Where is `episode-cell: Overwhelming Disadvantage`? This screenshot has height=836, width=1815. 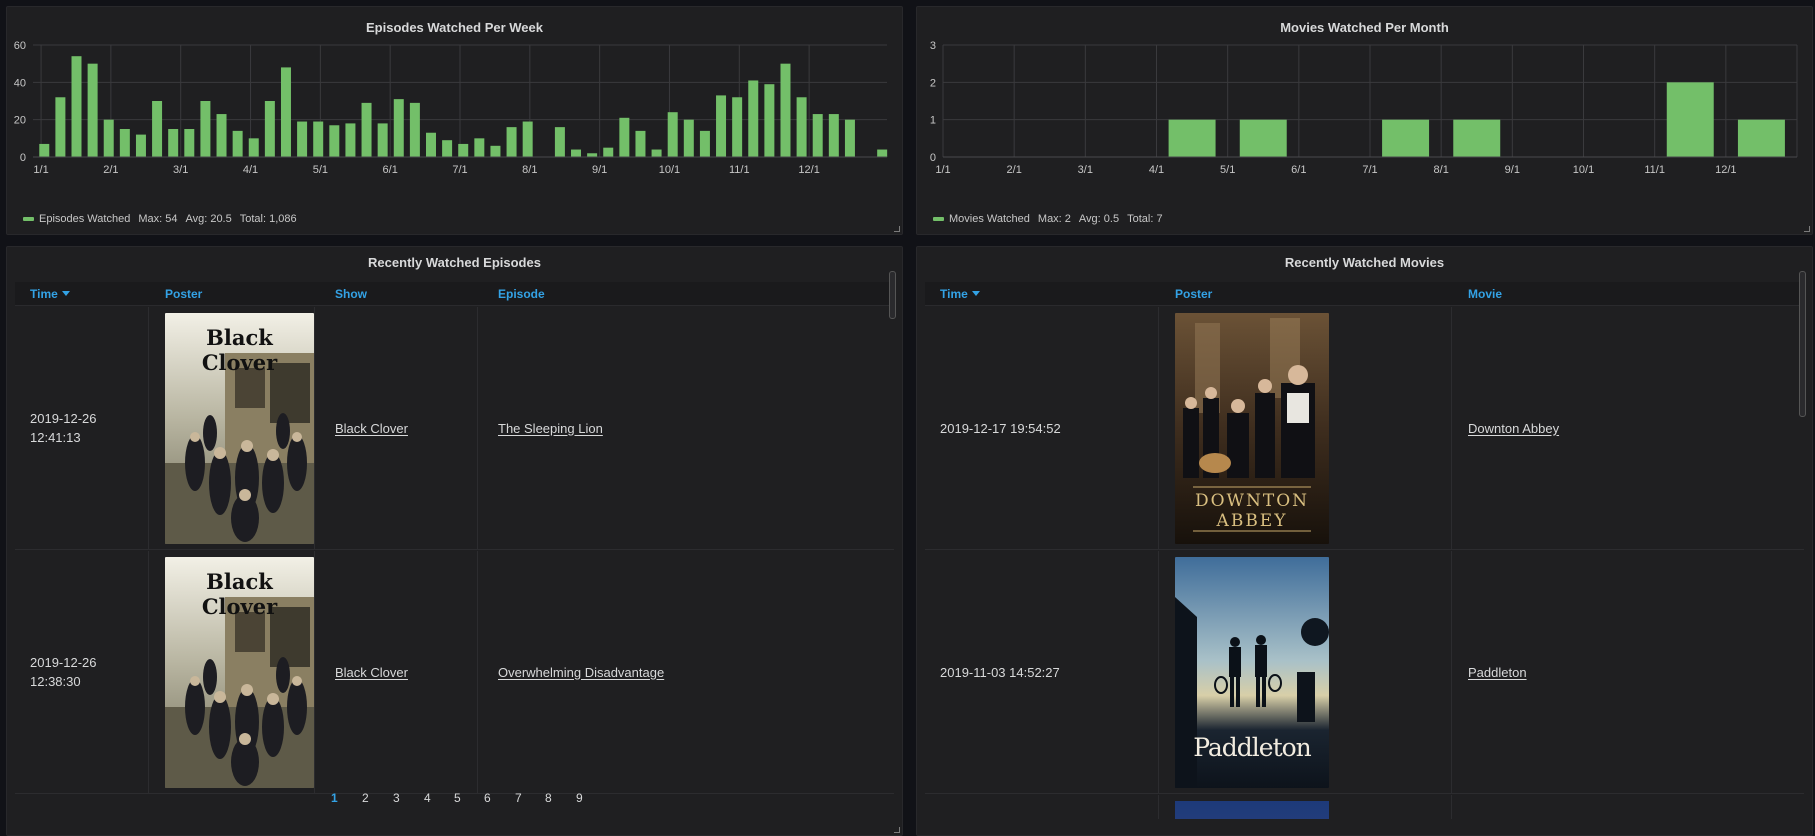
episode-cell: Overwhelming Disadvantage is located at coordinates (686, 672).